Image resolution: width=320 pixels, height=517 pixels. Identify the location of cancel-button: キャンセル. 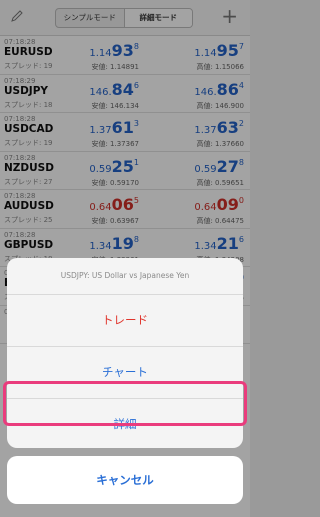
(125, 480).